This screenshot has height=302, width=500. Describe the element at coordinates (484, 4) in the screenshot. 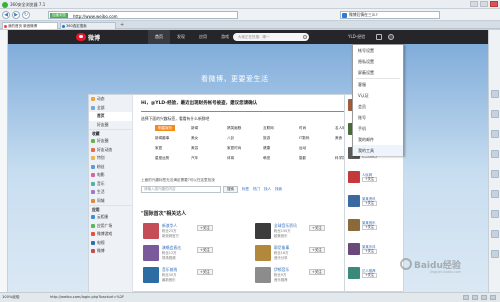

I see `maximize-button` at that location.